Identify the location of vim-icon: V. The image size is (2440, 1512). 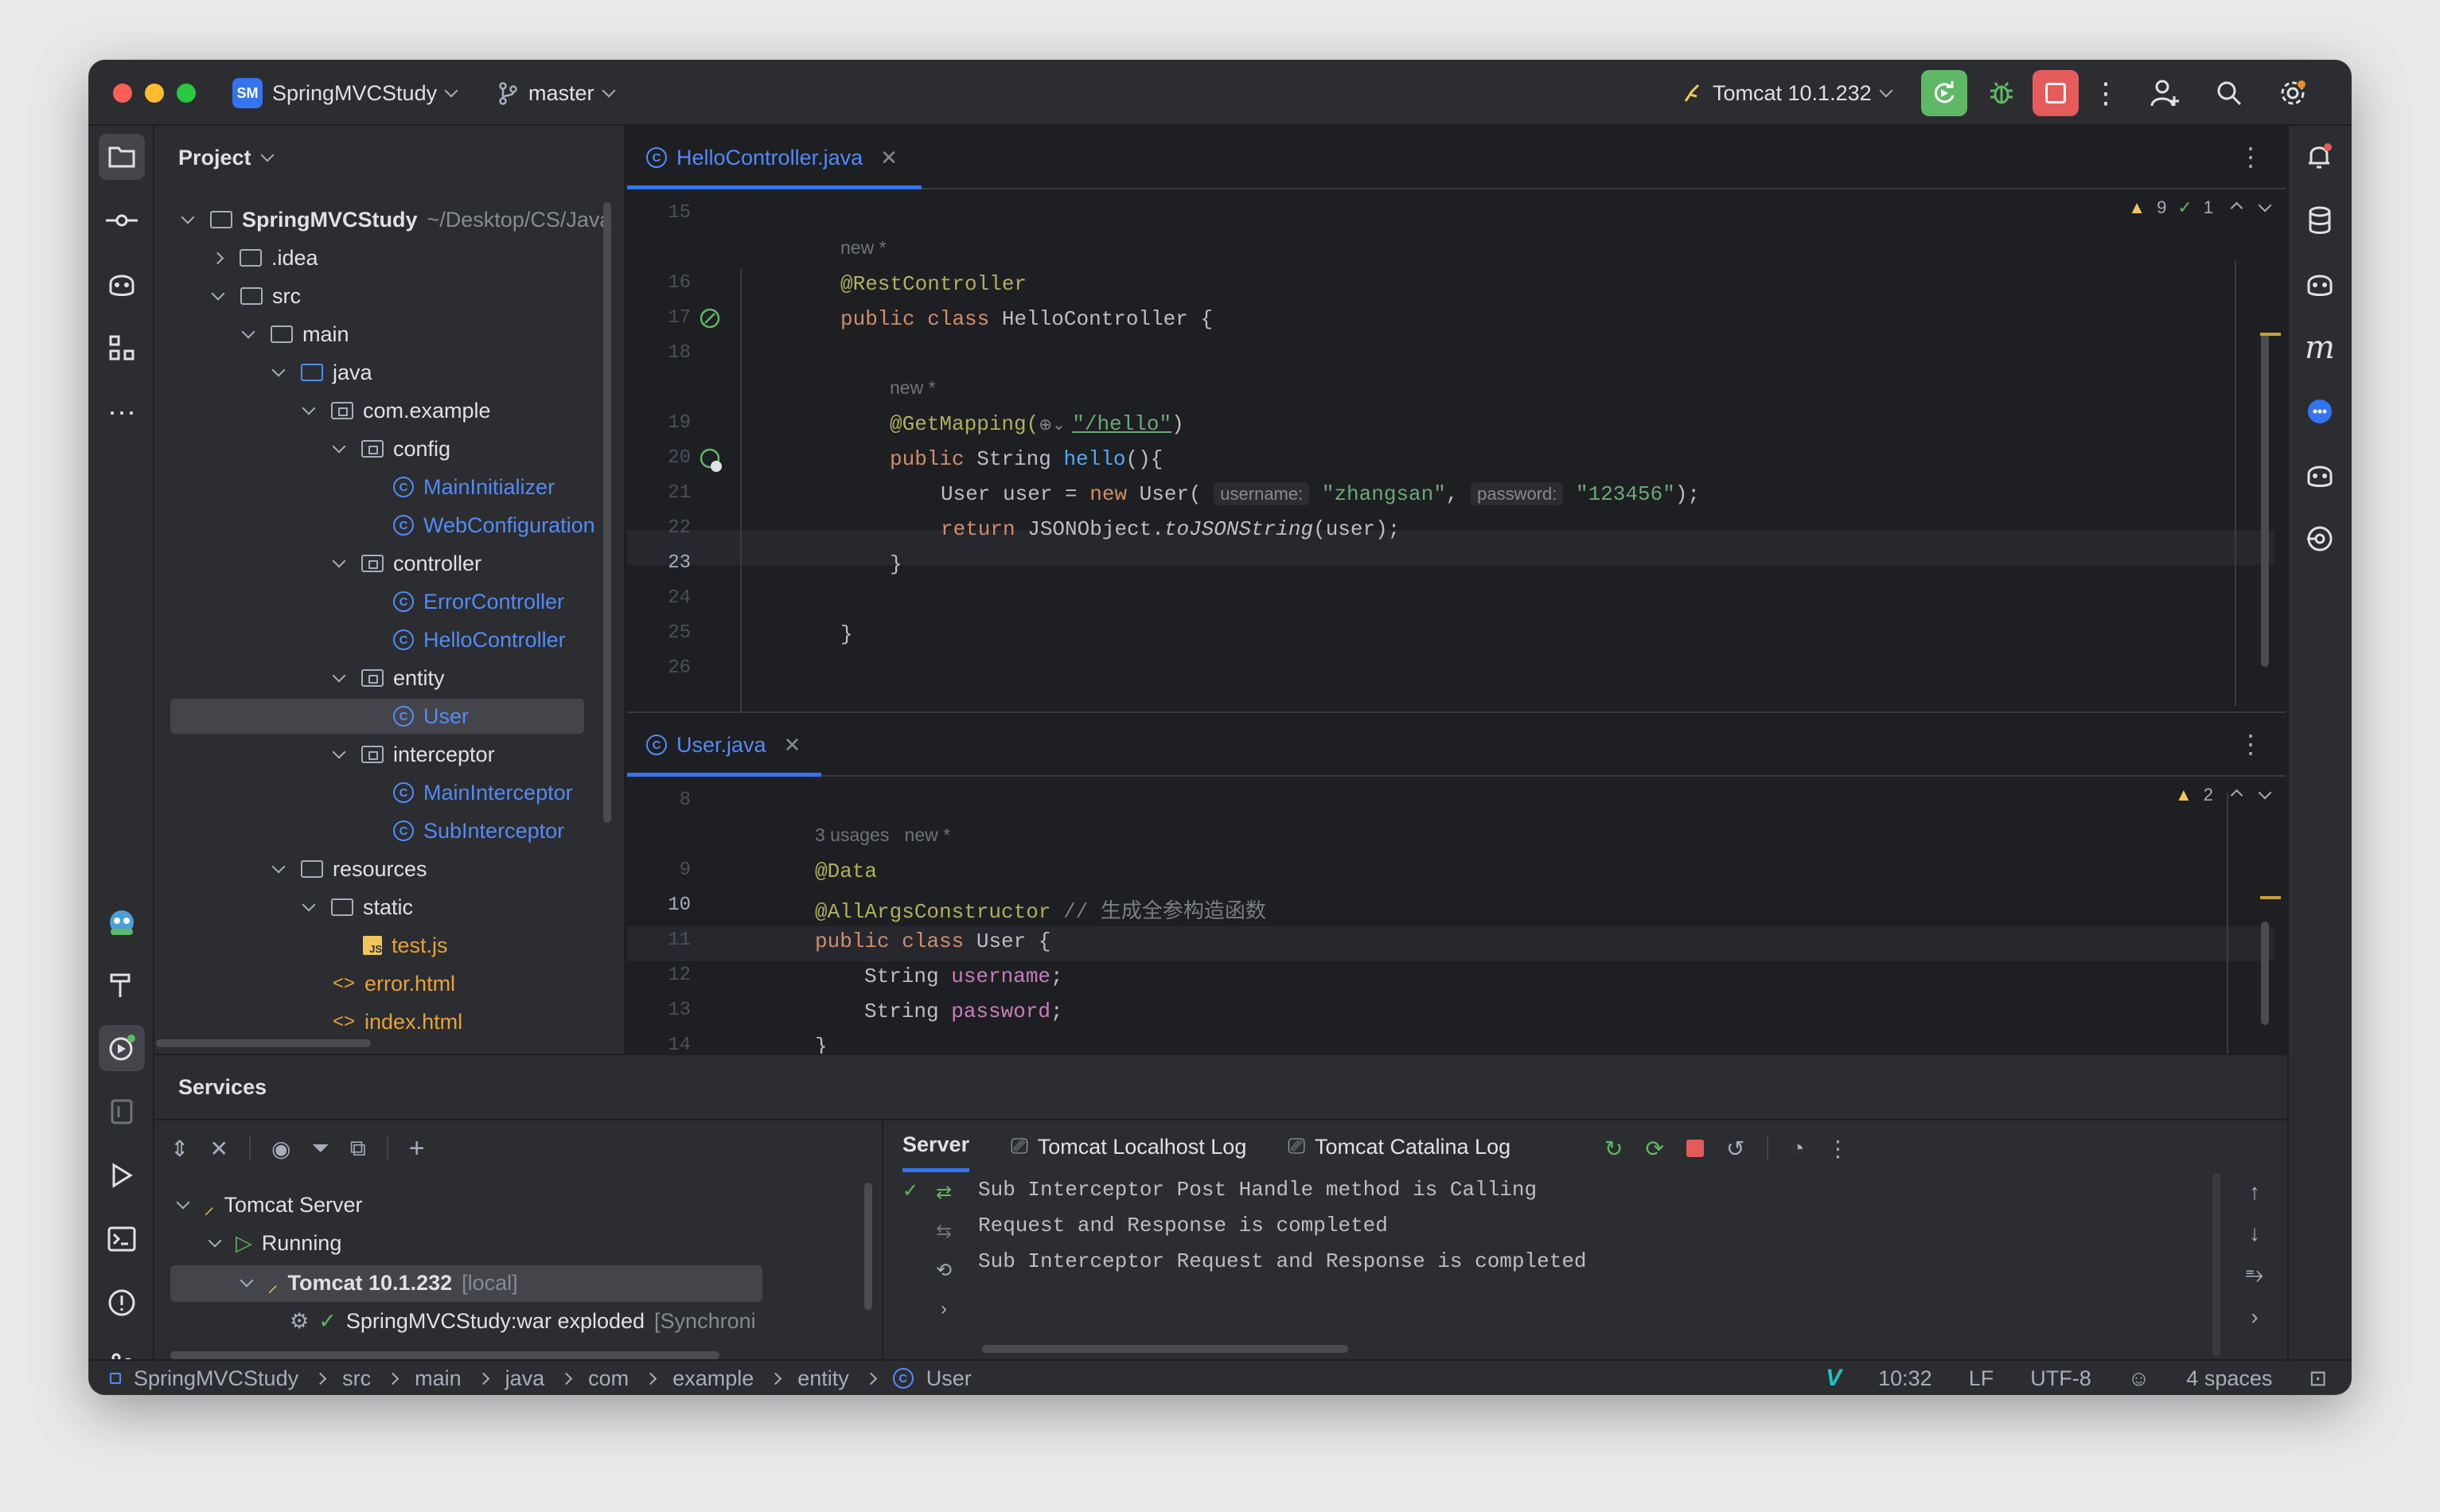
(1834, 1378).